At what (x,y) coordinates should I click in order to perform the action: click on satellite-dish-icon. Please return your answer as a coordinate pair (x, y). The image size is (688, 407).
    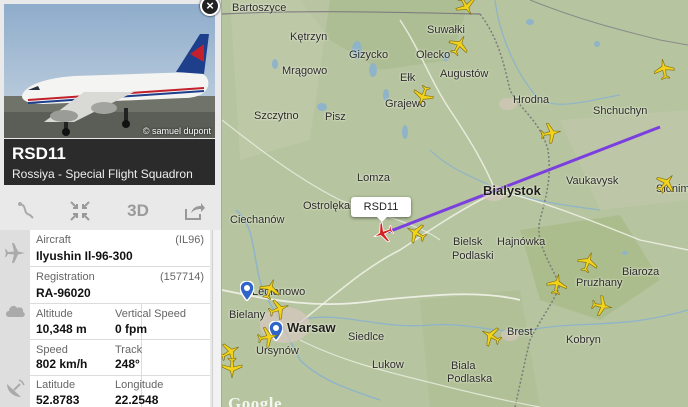
    Looking at the image, I should click on (15, 390).